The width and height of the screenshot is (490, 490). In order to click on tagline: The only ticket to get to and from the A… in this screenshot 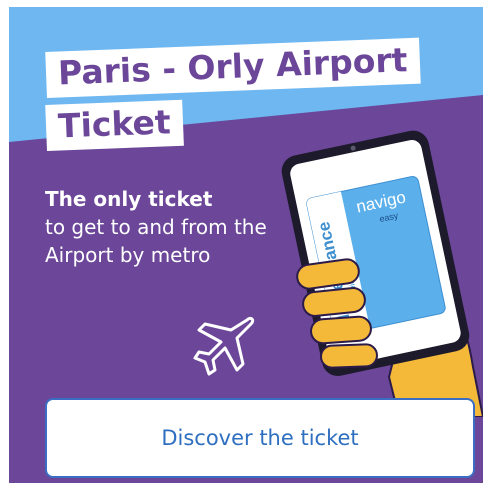, I will do `click(170, 227)`.